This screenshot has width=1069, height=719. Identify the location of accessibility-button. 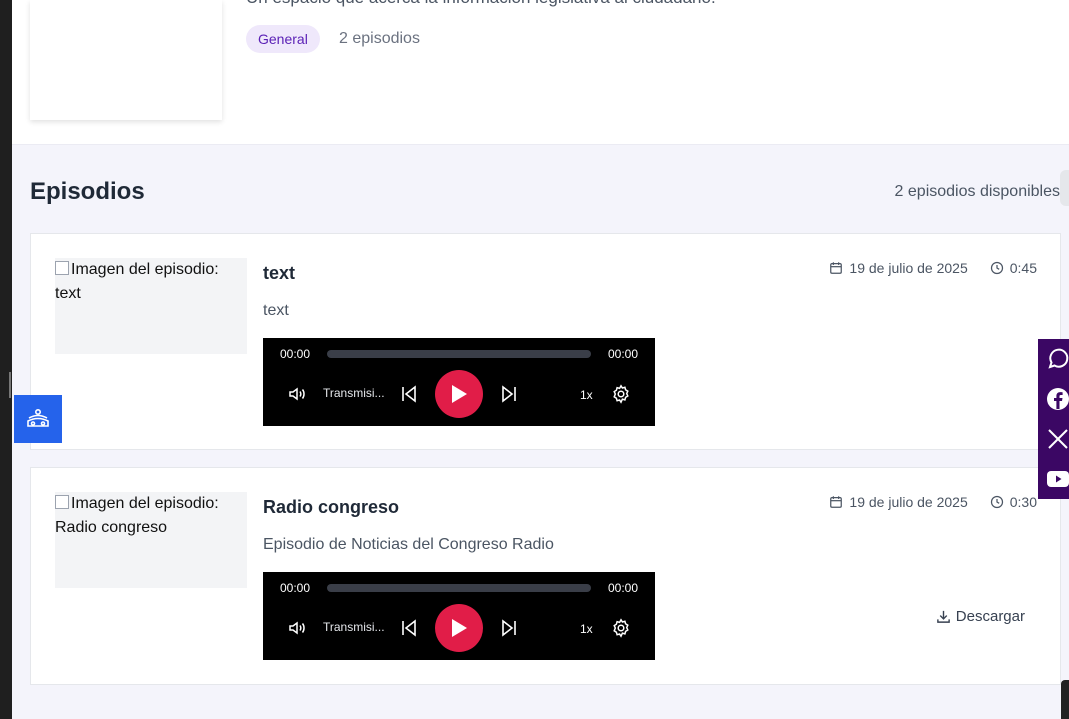
(38, 419).